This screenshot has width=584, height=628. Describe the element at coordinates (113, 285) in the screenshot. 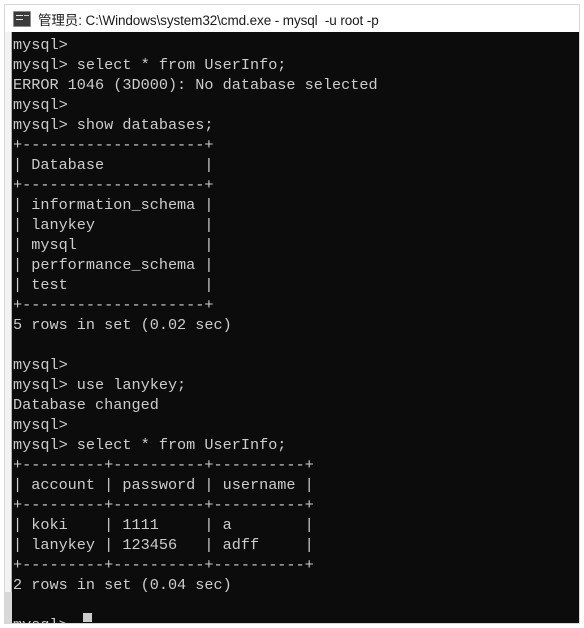

I see `terminal-line: | test |` at that location.